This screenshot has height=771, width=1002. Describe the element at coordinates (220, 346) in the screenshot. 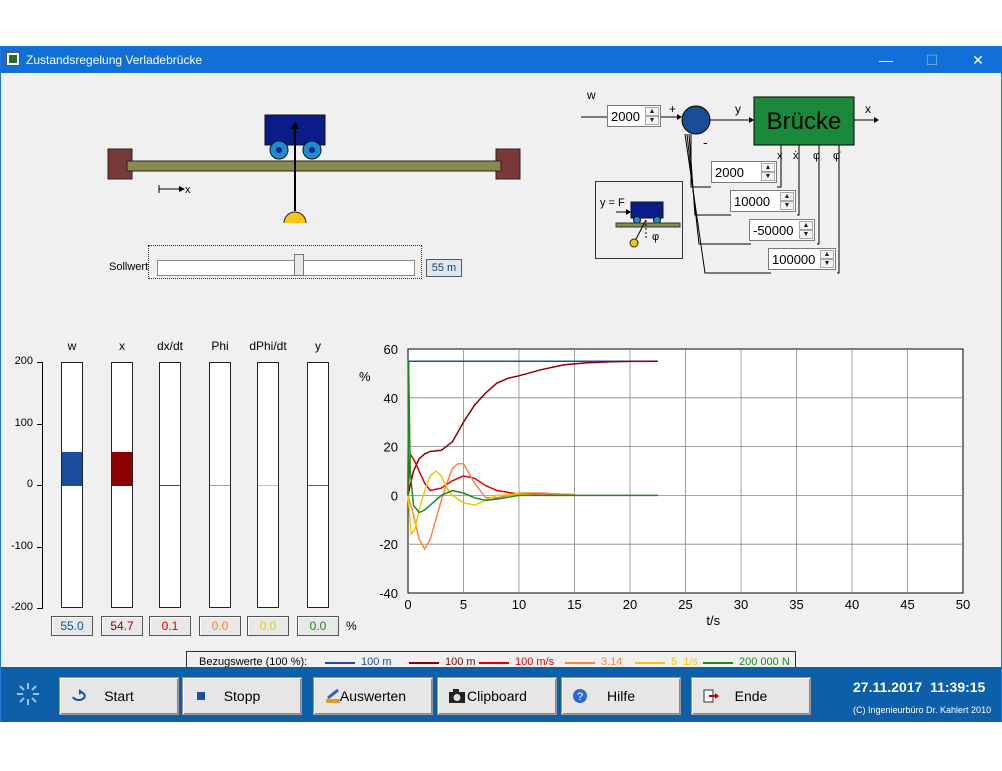

I see `bar-label: Phi` at that location.